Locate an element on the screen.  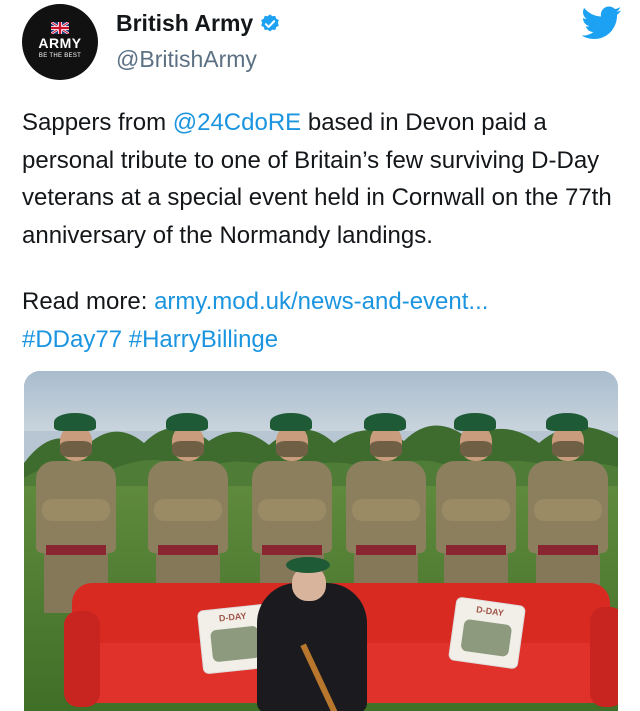
display-name: British Army is located at coordinates (184, 23).